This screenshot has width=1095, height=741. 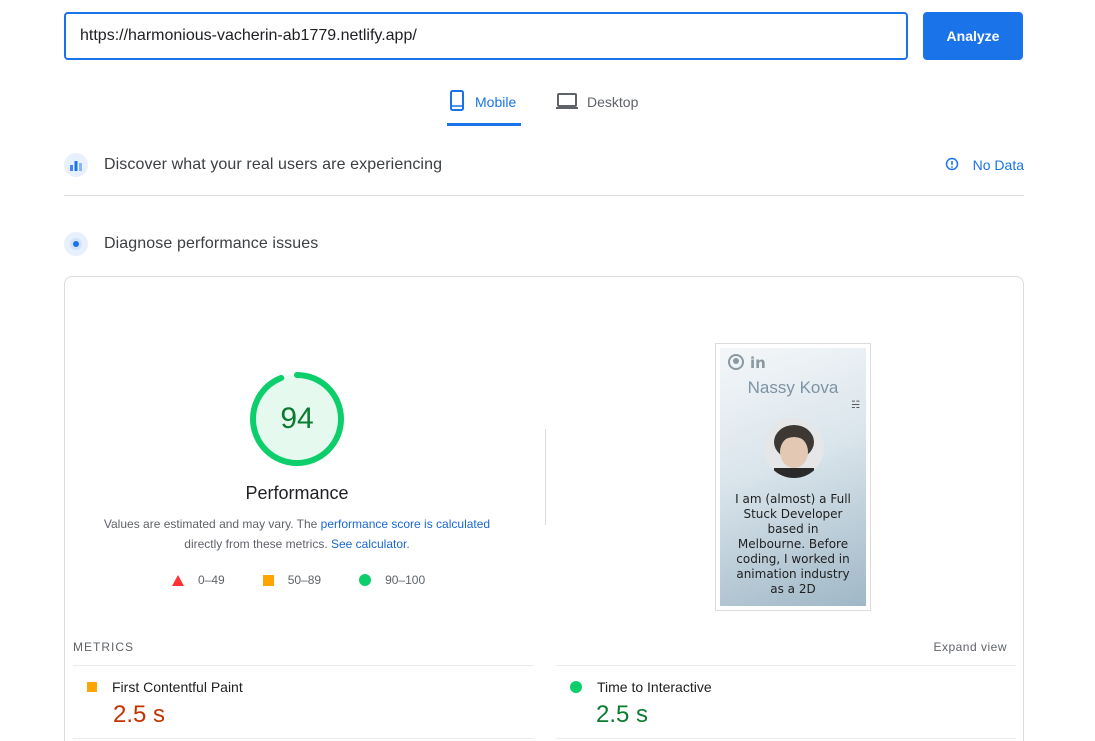 I want to click on performance-score: 94, so click(x=297, y=418).